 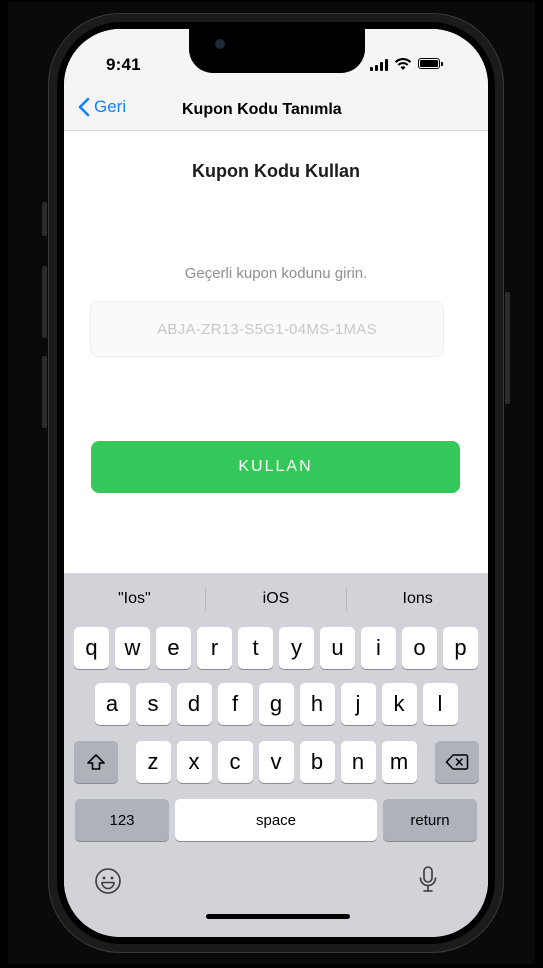 I want to click on coupon-code-input, so click(x=267, y=329).